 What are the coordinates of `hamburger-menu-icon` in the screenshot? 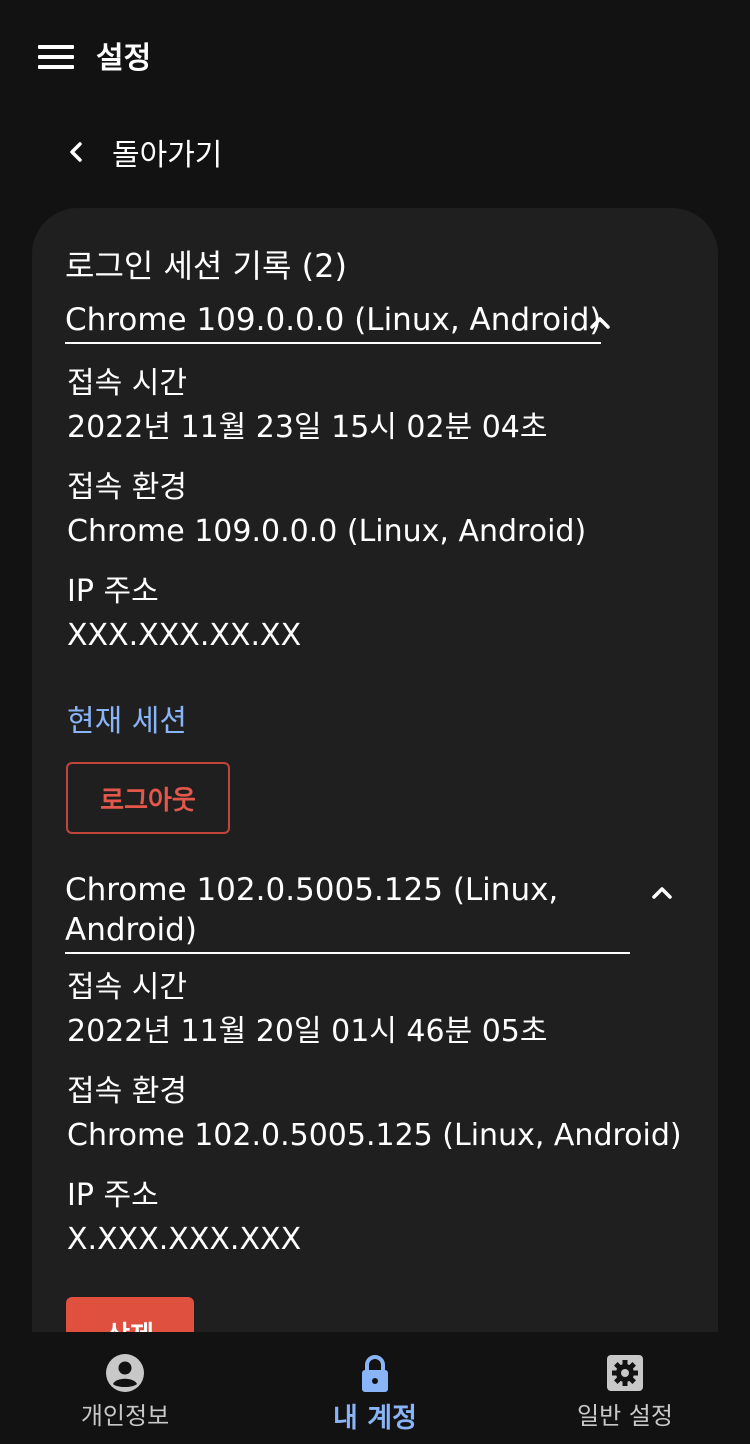 It's located at (56, 57).